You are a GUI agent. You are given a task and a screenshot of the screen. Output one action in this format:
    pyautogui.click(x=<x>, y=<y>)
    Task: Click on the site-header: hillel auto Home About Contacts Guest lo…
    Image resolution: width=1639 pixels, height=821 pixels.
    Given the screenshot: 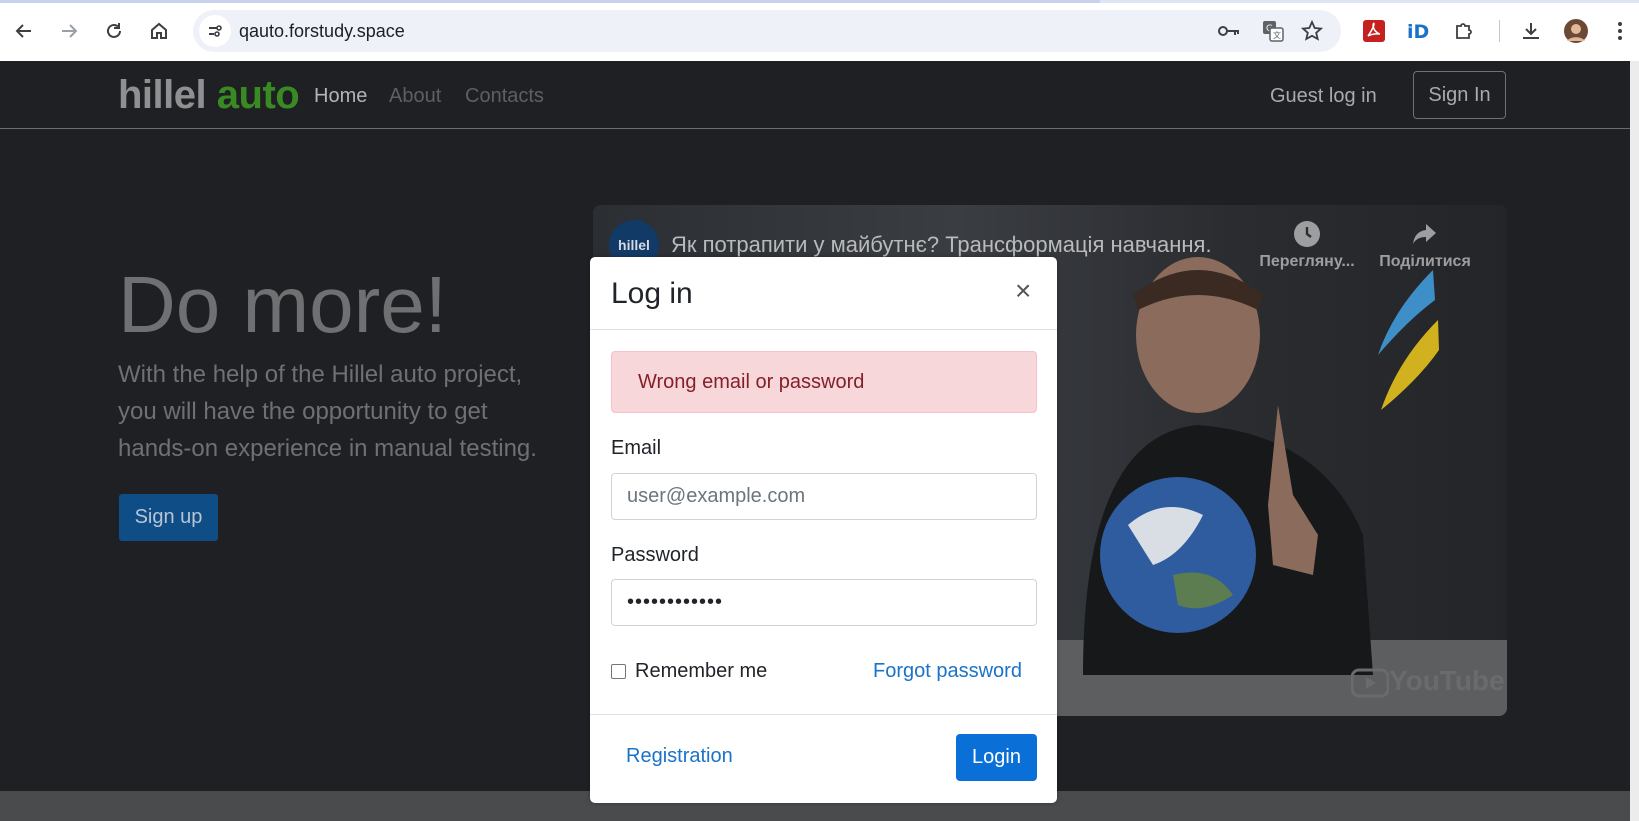 What is the action you would take?
    pyautogui.click(x=815, y=95)
    